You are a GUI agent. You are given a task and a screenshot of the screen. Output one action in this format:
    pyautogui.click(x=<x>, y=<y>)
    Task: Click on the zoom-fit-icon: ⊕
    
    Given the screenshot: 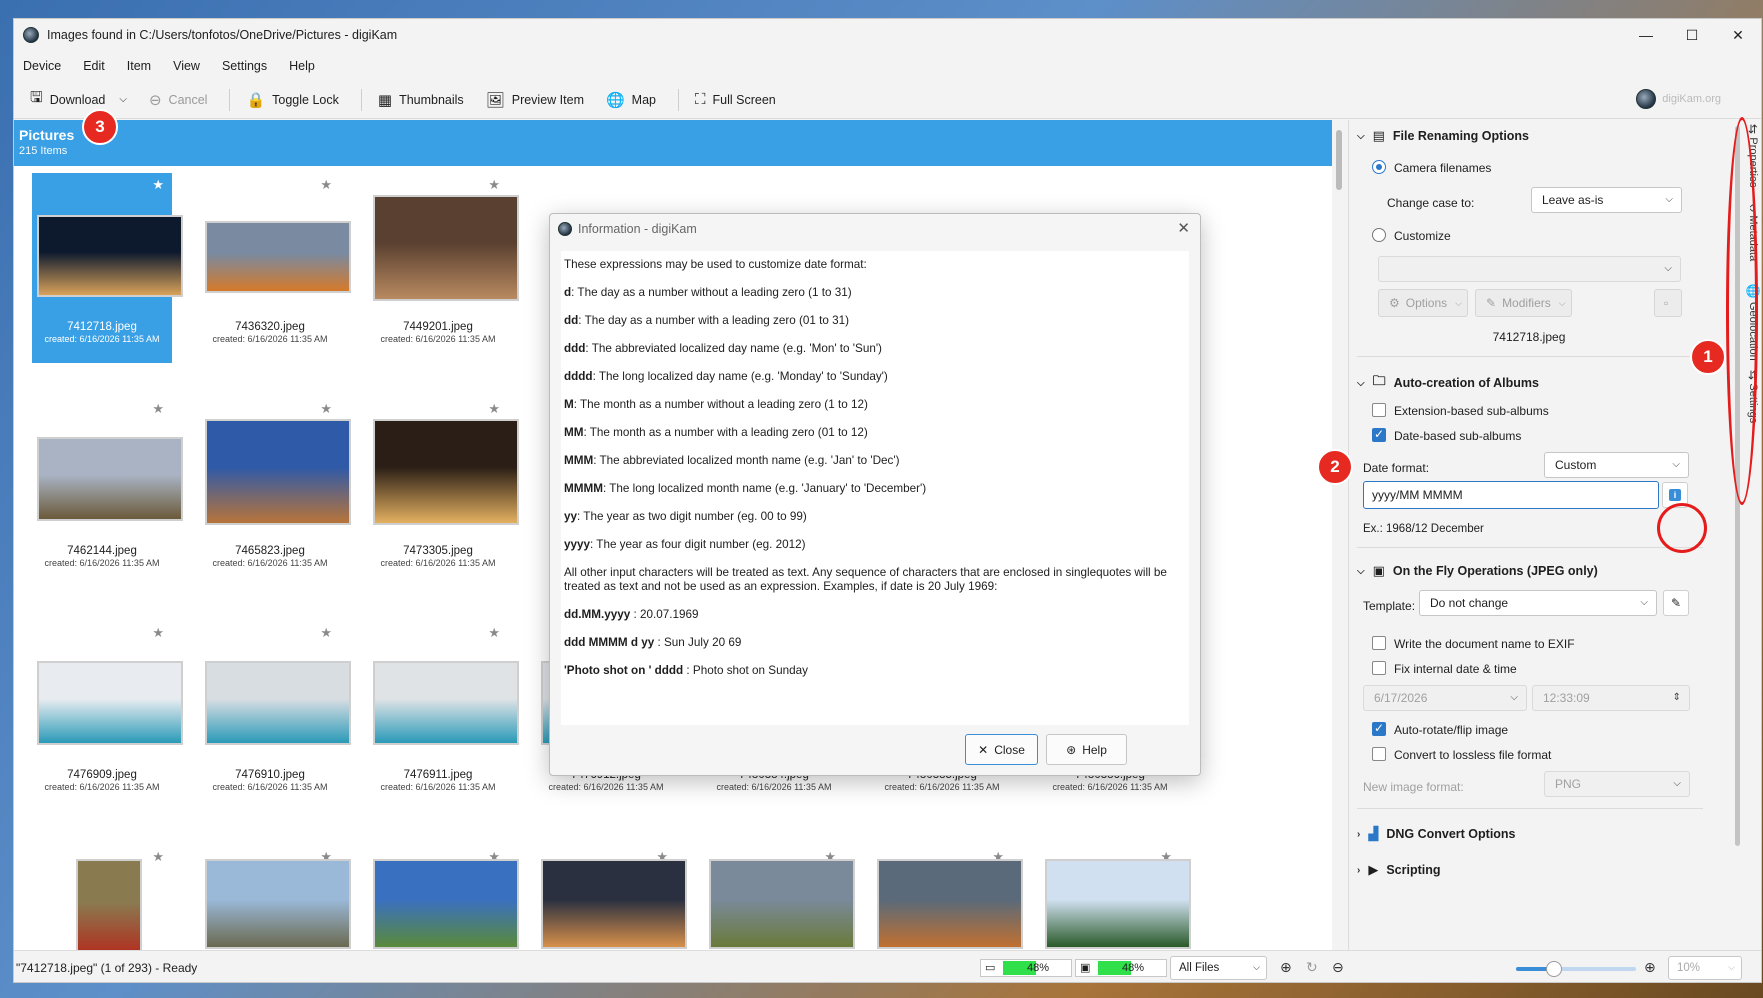 What is the action you would take?
    pyautogui.click(x=1286, y=967)
    